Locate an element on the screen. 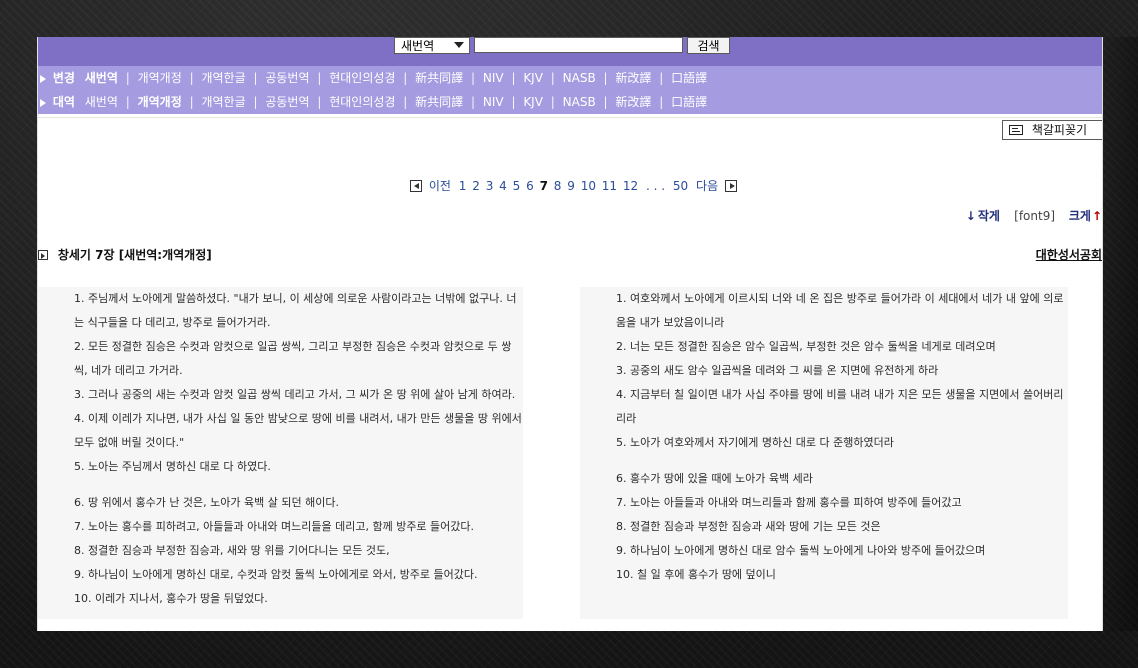 The image size is (1138, 668). page-link-6: 6 is located at coordinates (530, 186).